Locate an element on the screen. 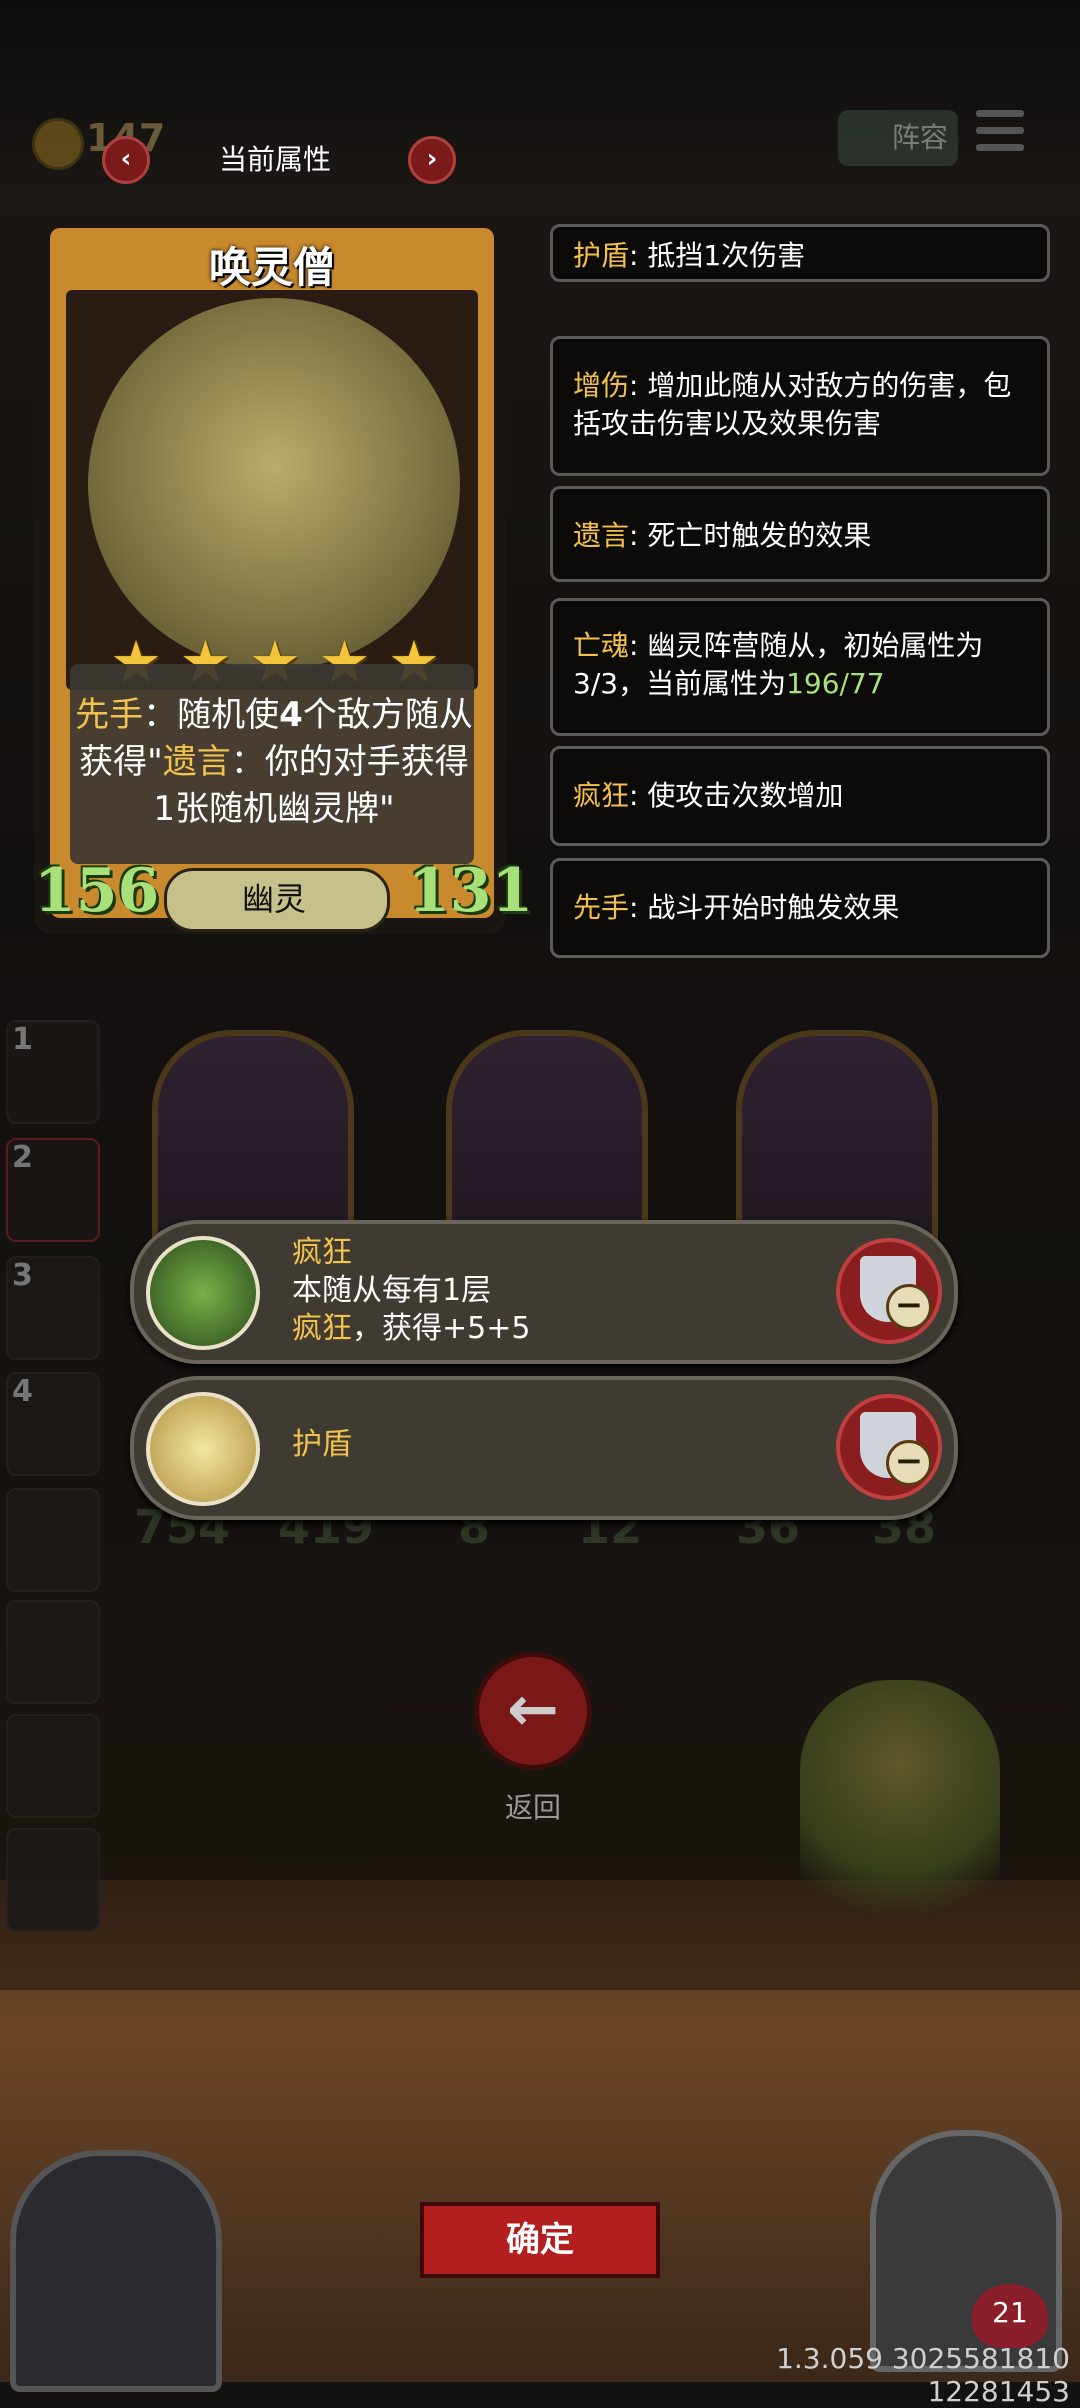 The width and height of the screenshot is (1080, 2408). coin-icon is located at coordinates (58, 144).